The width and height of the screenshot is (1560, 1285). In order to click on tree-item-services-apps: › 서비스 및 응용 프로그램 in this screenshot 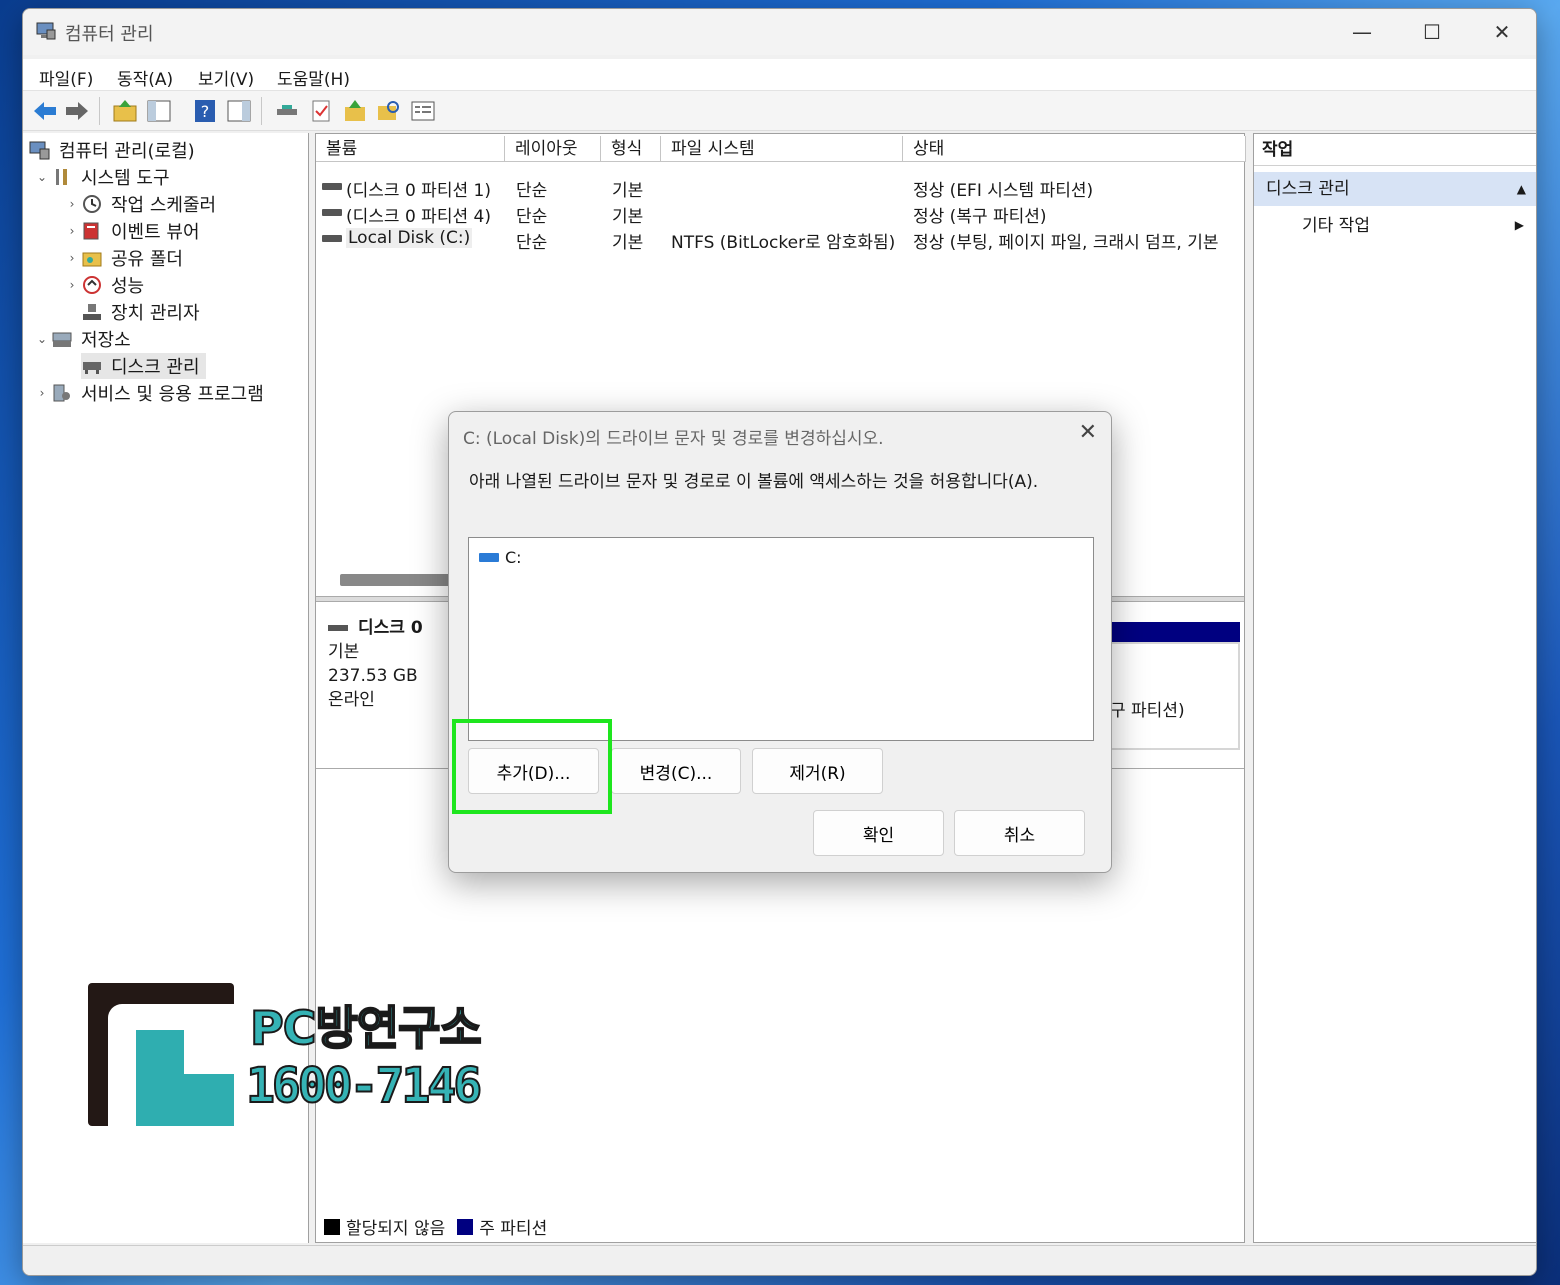, I will do `click(148, 393)`.